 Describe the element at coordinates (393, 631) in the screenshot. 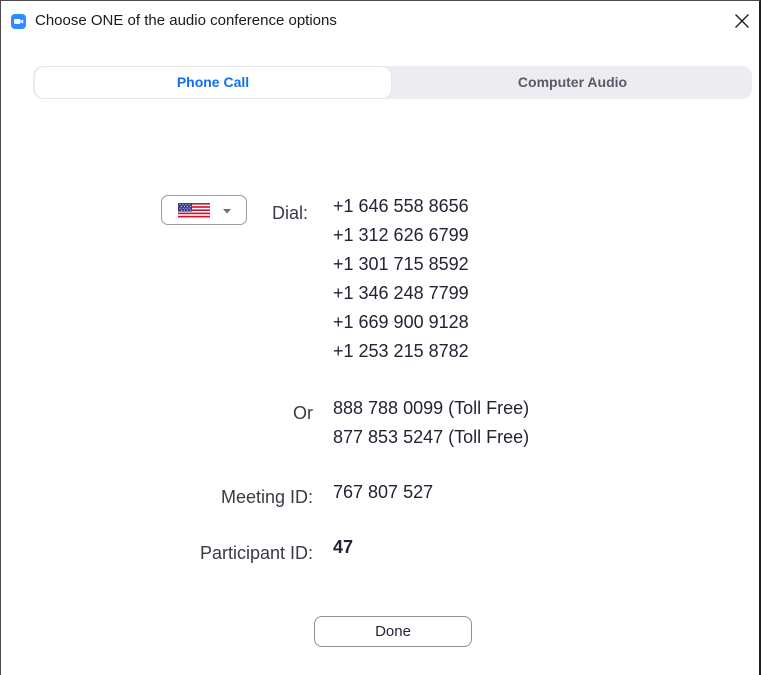

I see `done-button: Done` at that location.